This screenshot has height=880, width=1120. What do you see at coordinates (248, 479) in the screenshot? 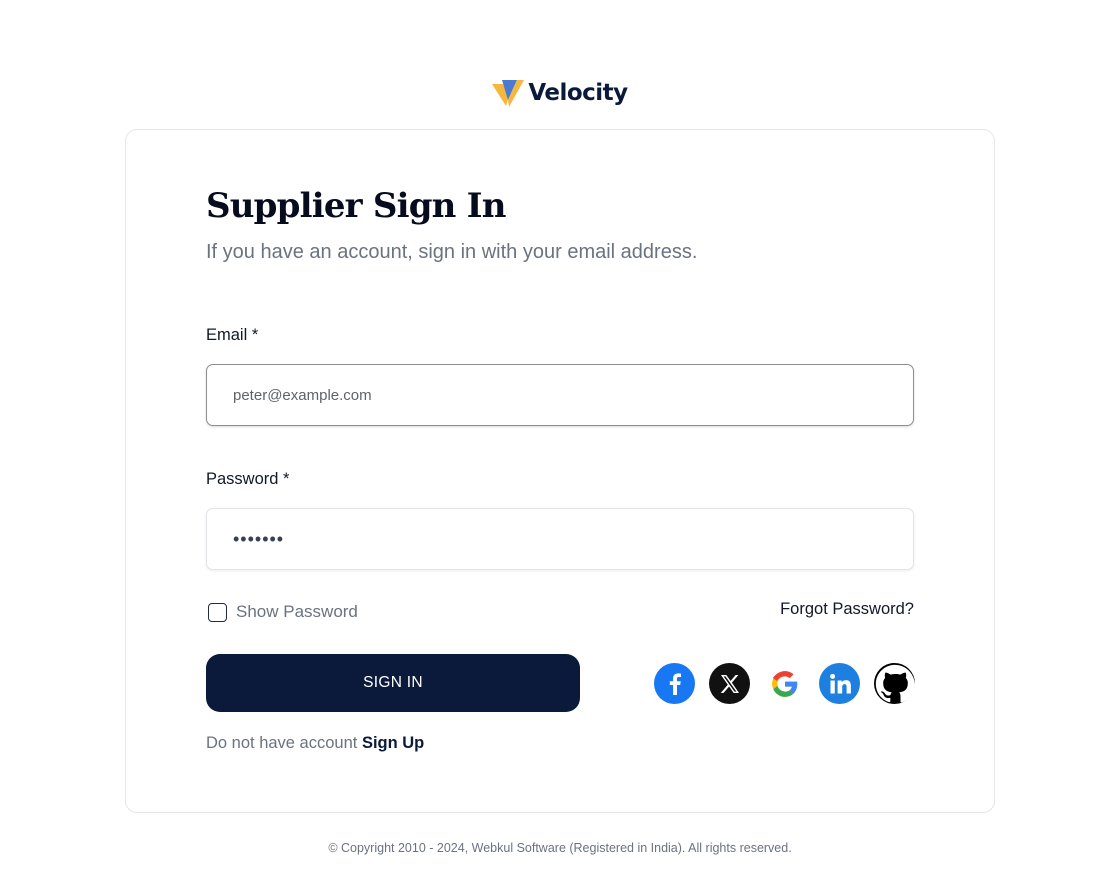
I see `password-label: Password *` at bounding box center [248, 479].